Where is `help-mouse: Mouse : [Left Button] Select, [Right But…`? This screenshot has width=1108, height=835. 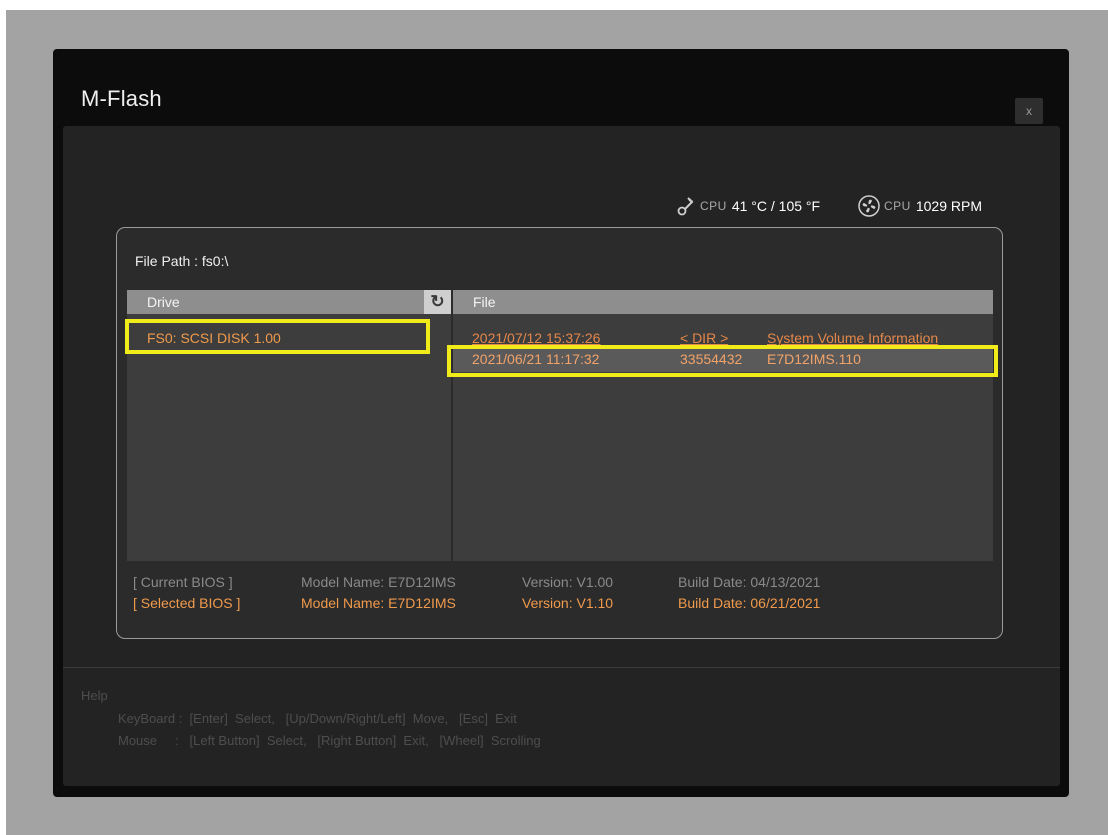 help-mouse: Mouse : [Left Button] Select, [Right But… is located at coordinates (329, 740).